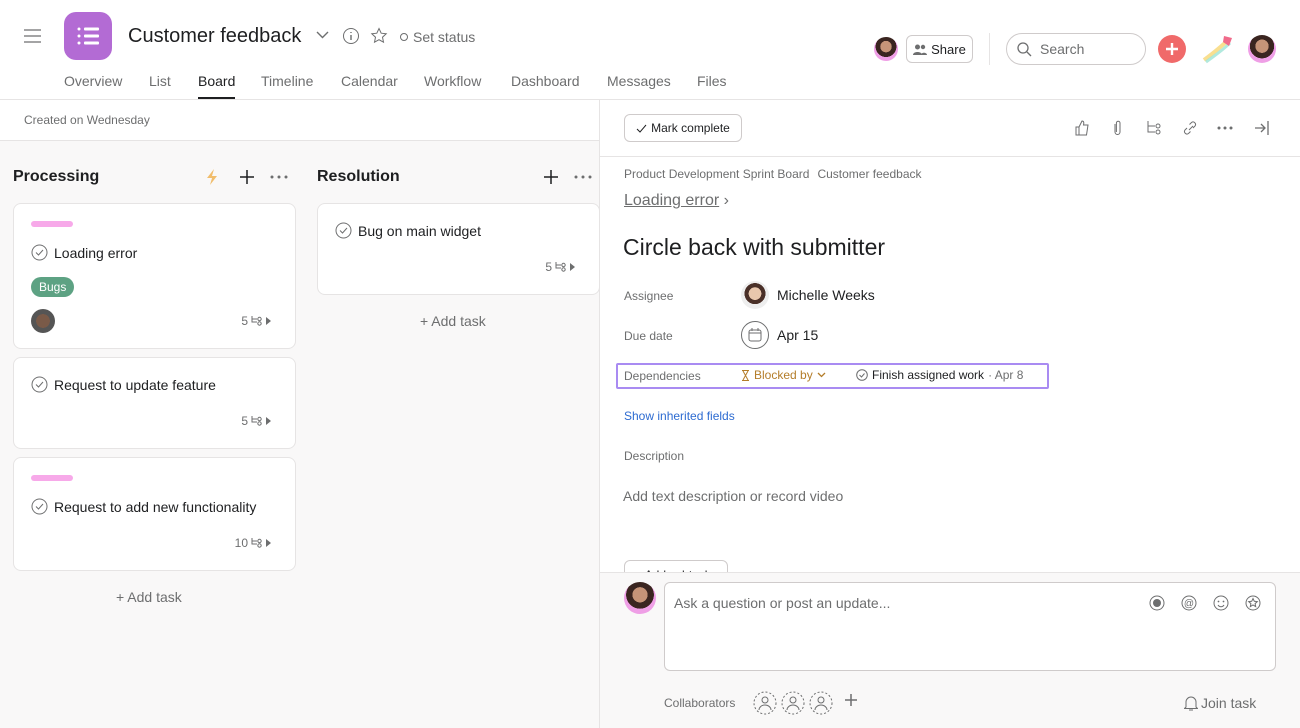 The image size is (1300, 728). Describe the element at coordinates (408, 230) in the screenshot. I see `card-title: Bug on main widget` at that location.